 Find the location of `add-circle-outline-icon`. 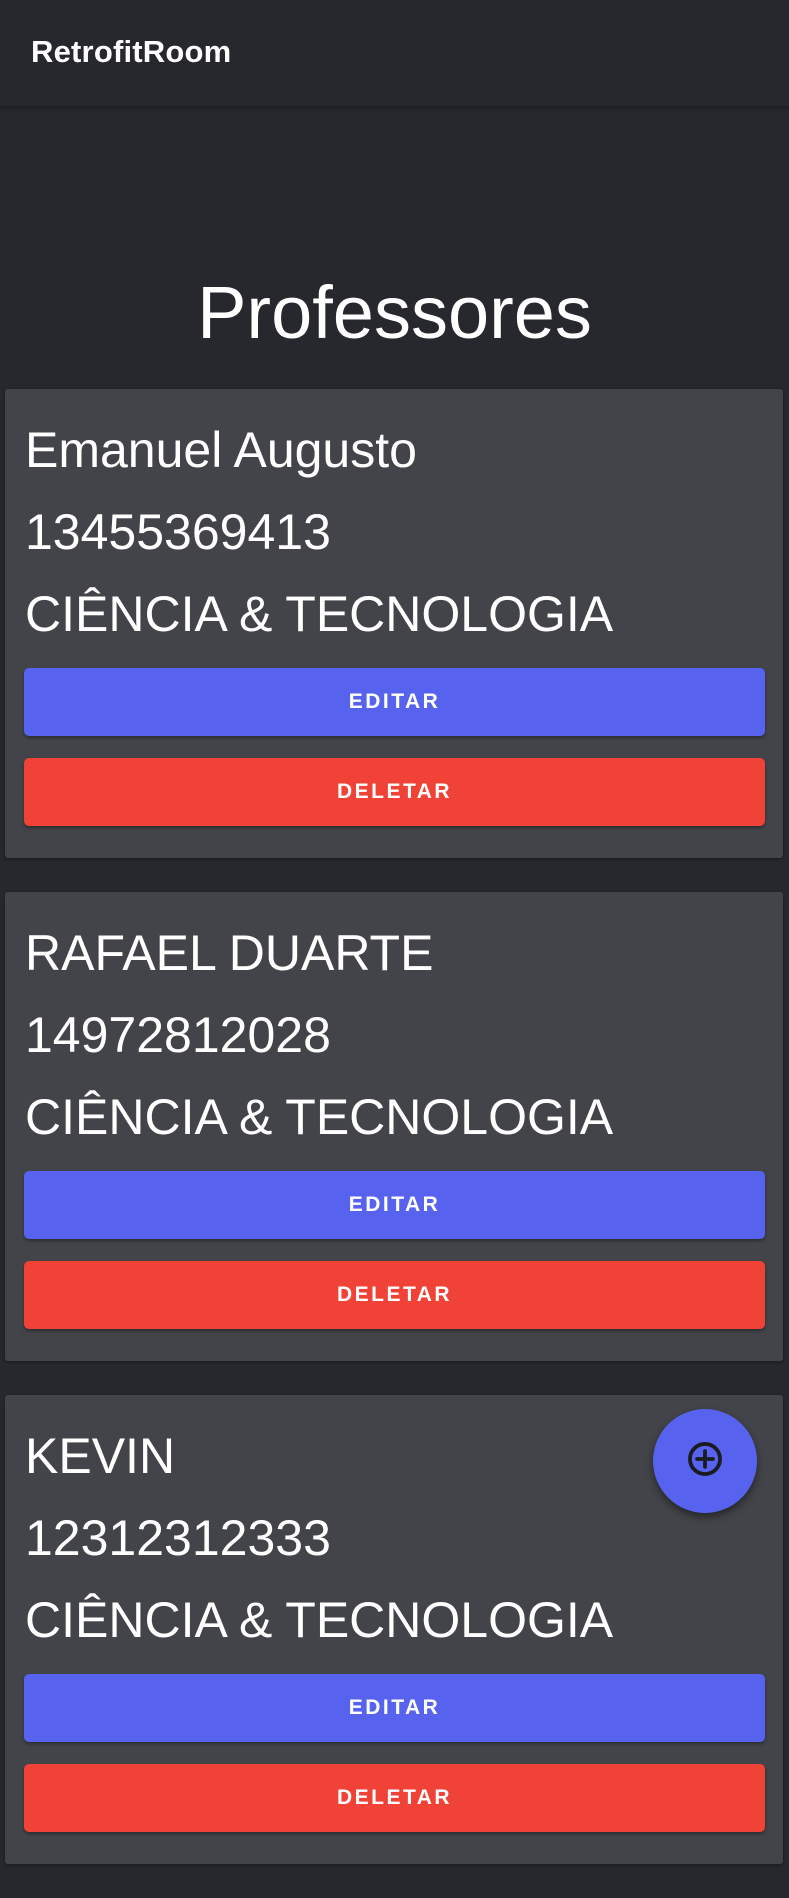

add-circle-outline-icon is located at coordinates (705, 1461).